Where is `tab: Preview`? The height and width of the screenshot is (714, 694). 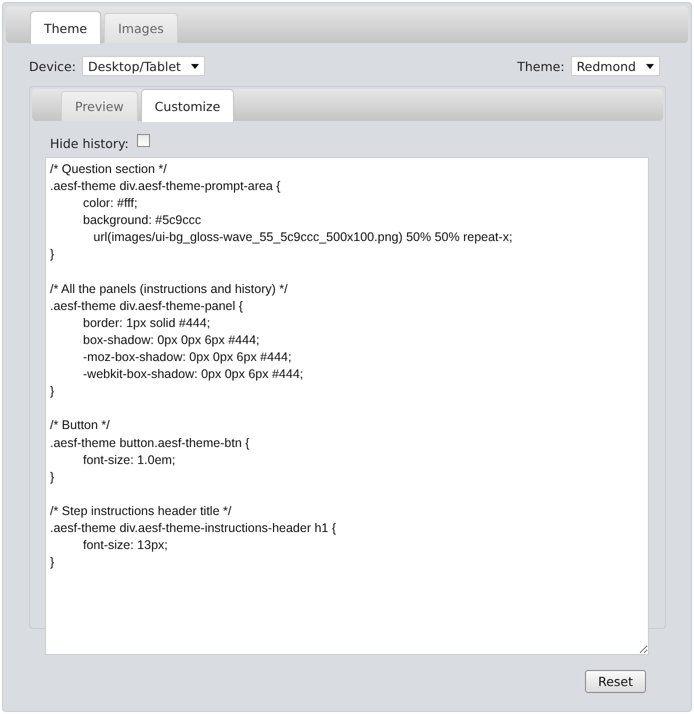 tab: Preview is located at coordinates (99, 106).